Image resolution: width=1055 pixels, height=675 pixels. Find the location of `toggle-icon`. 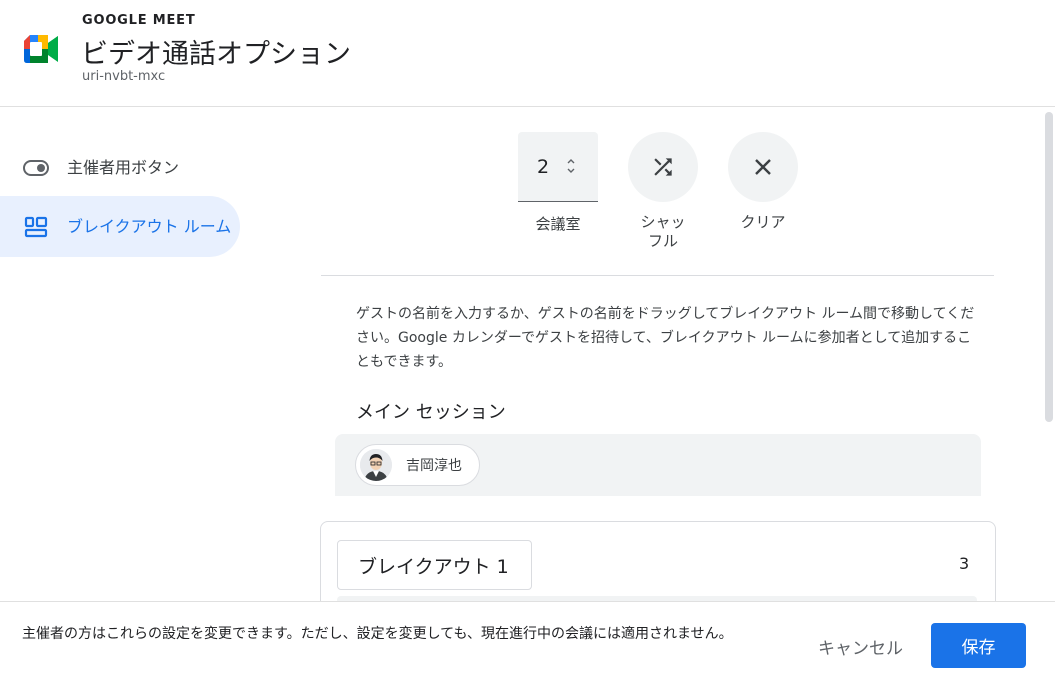

toggle-icon is located at coordinates (36, 168).